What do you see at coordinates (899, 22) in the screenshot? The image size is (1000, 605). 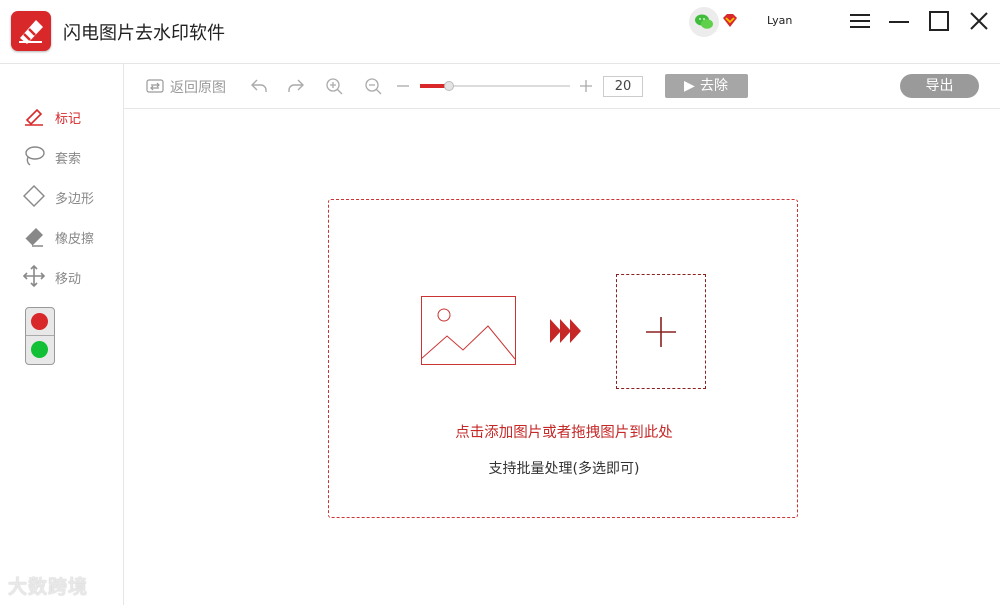 I see `minimize-icon` at bounding box center [899, 22].